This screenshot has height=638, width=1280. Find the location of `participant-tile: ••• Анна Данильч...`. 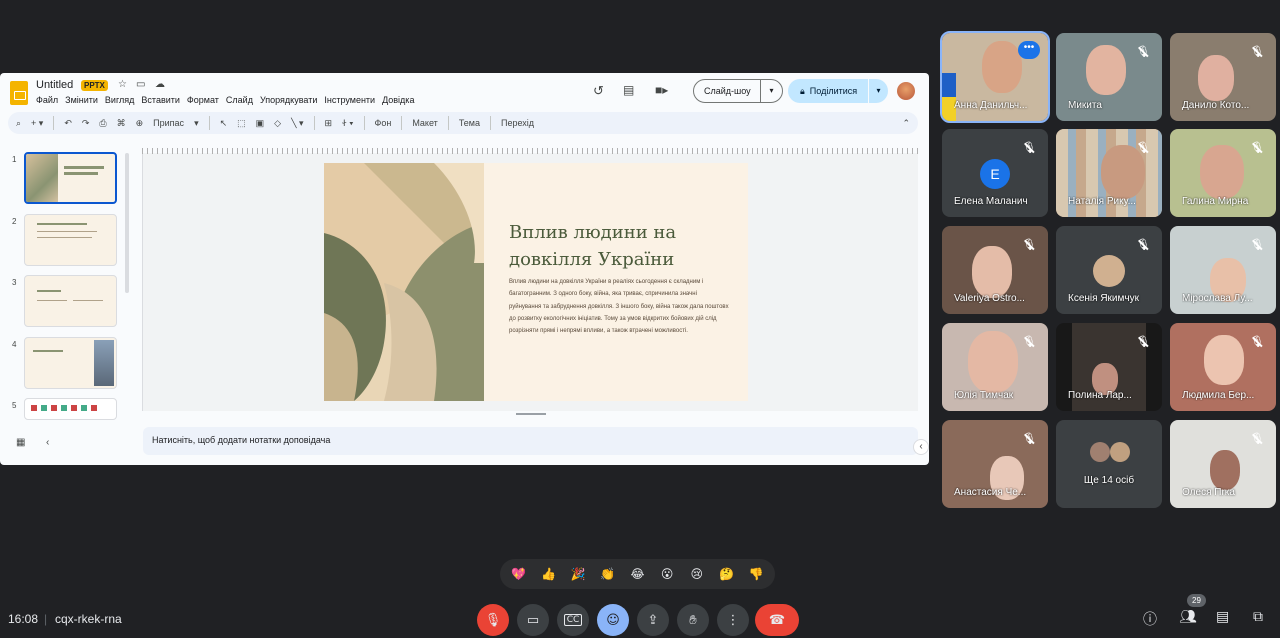

participant-tile: ••• Анна Данильч... is located at coordinates (995, 77).